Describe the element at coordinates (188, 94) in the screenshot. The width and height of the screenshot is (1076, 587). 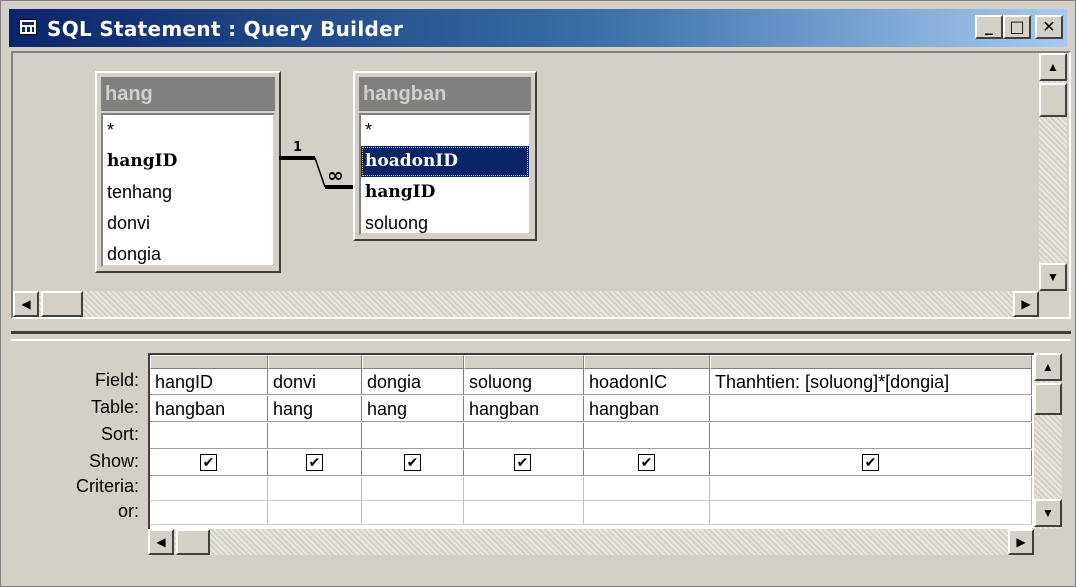
I see `table-title-hang: hang` at that location.